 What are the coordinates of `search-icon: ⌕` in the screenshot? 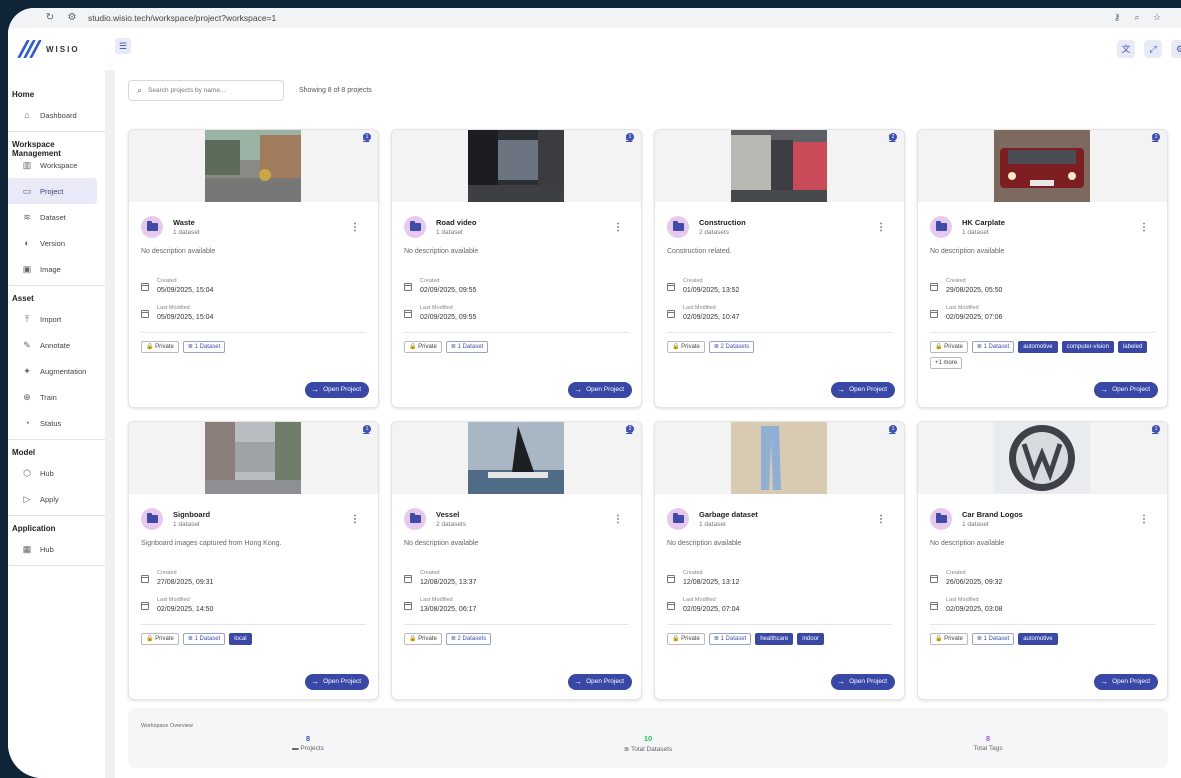 It's located at (140, 90).